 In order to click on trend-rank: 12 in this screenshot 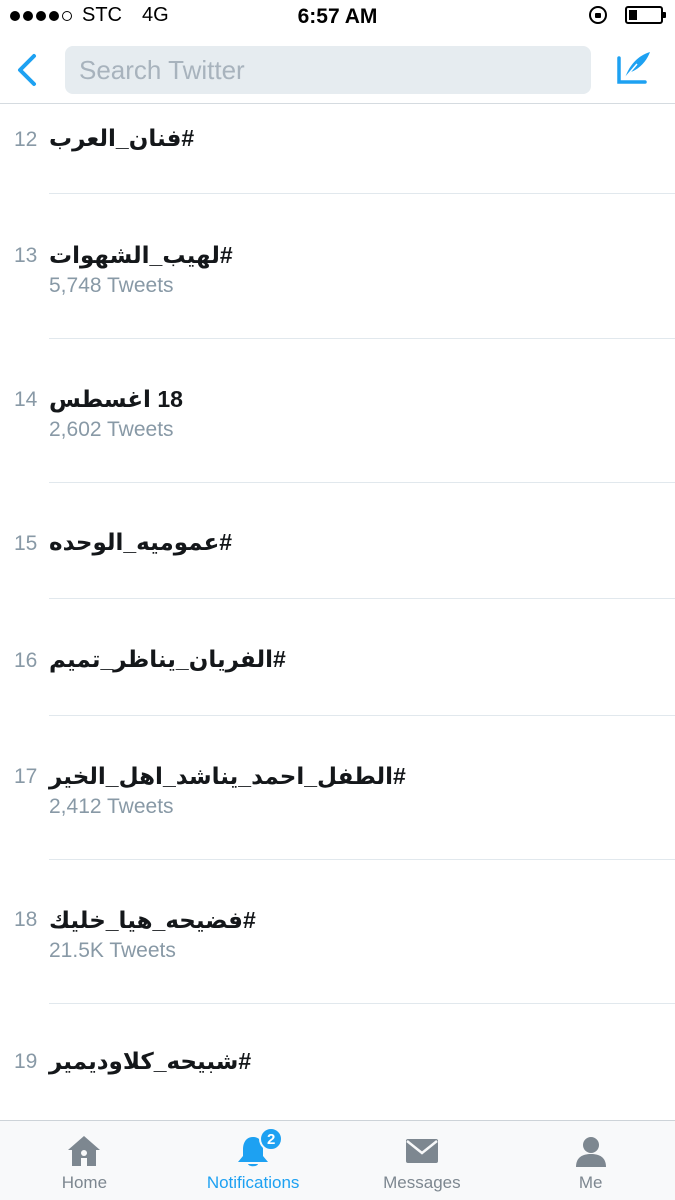, I will do `click(26, 139)`.